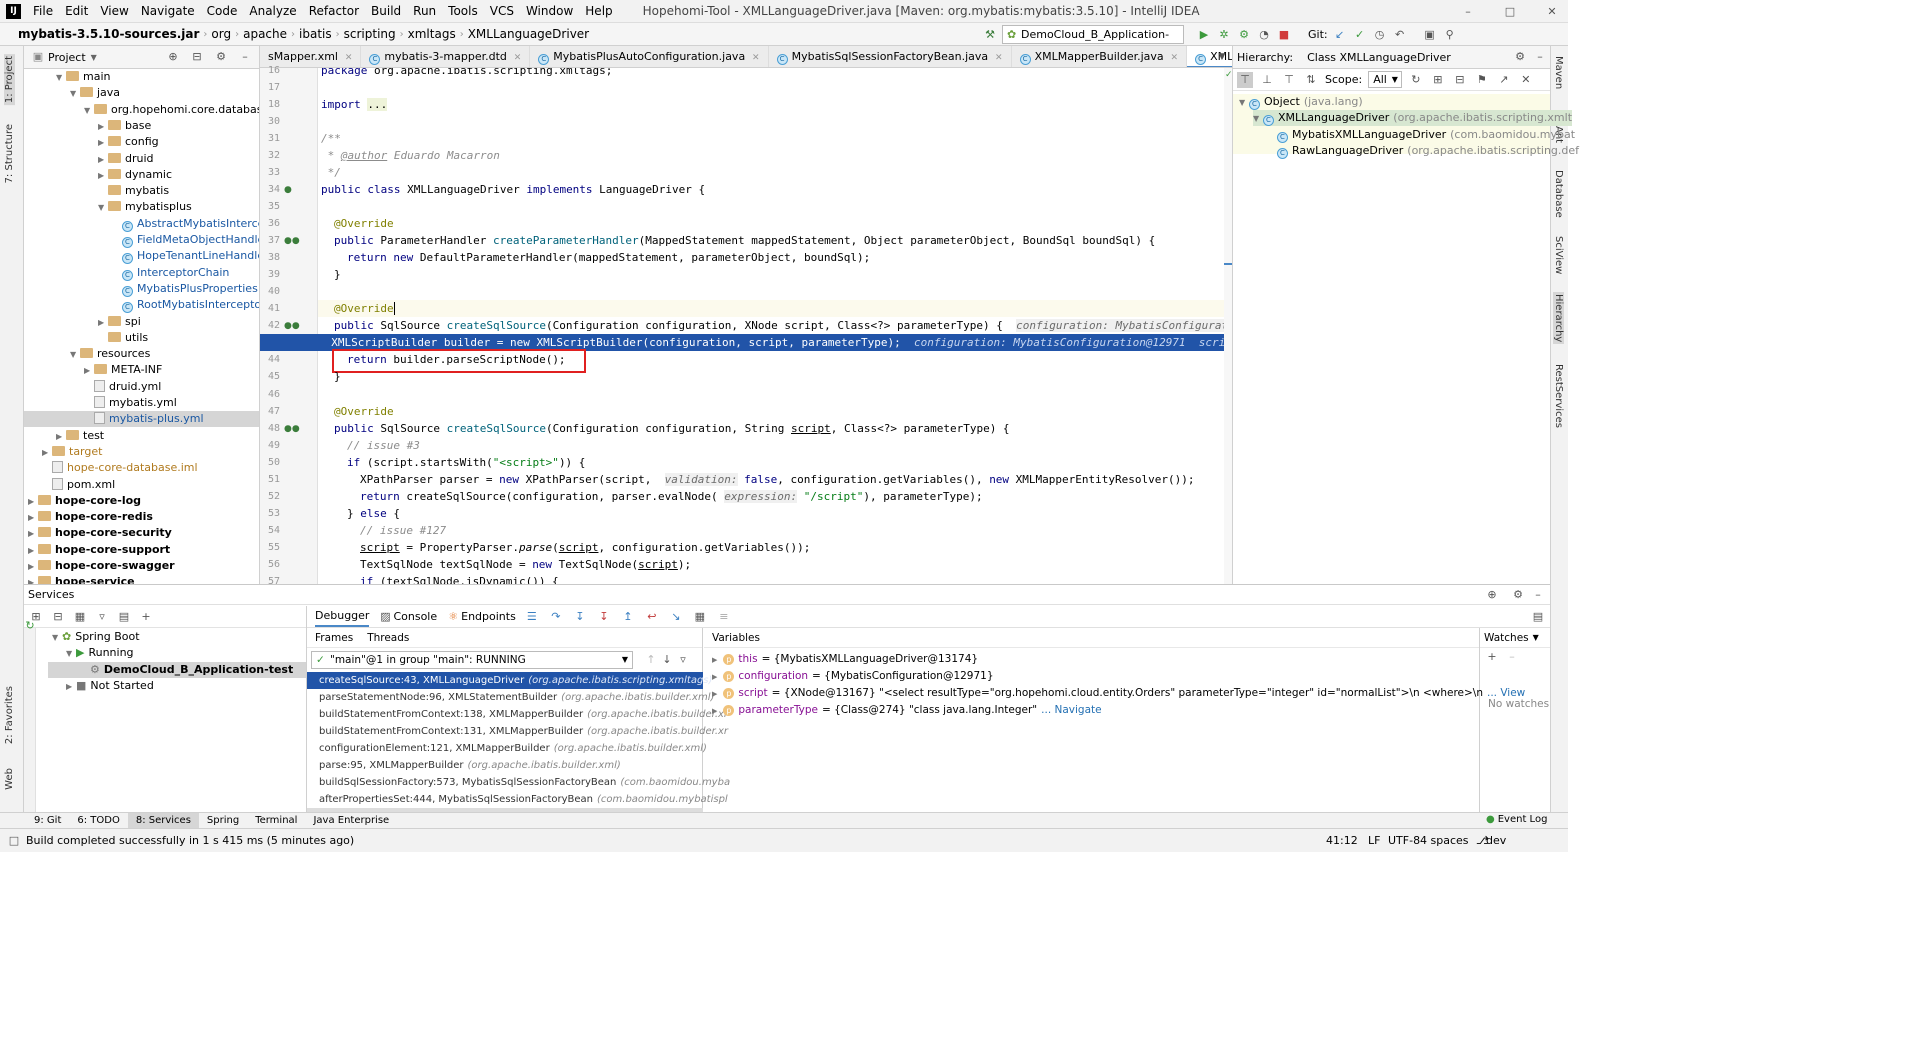 The height and width of the screenshot is (1048, 1928). Describe the element at coordinates (1516, 820) in the screenshot. I see `event-log-tab: ● Event Log` at that location.